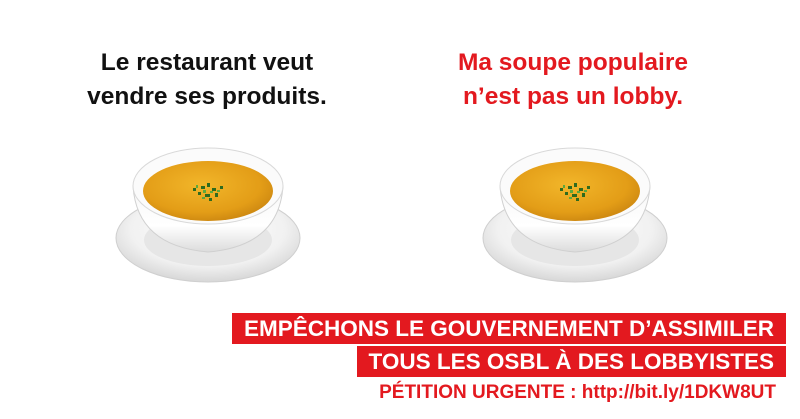 Image resolution: width=800 pixels, height=419 pixels. What do you see at coordinates (573, 96) in the screenshot?
I see `right-headline-line2: n’est pas un lobby.` at bounding box center [573, 96].